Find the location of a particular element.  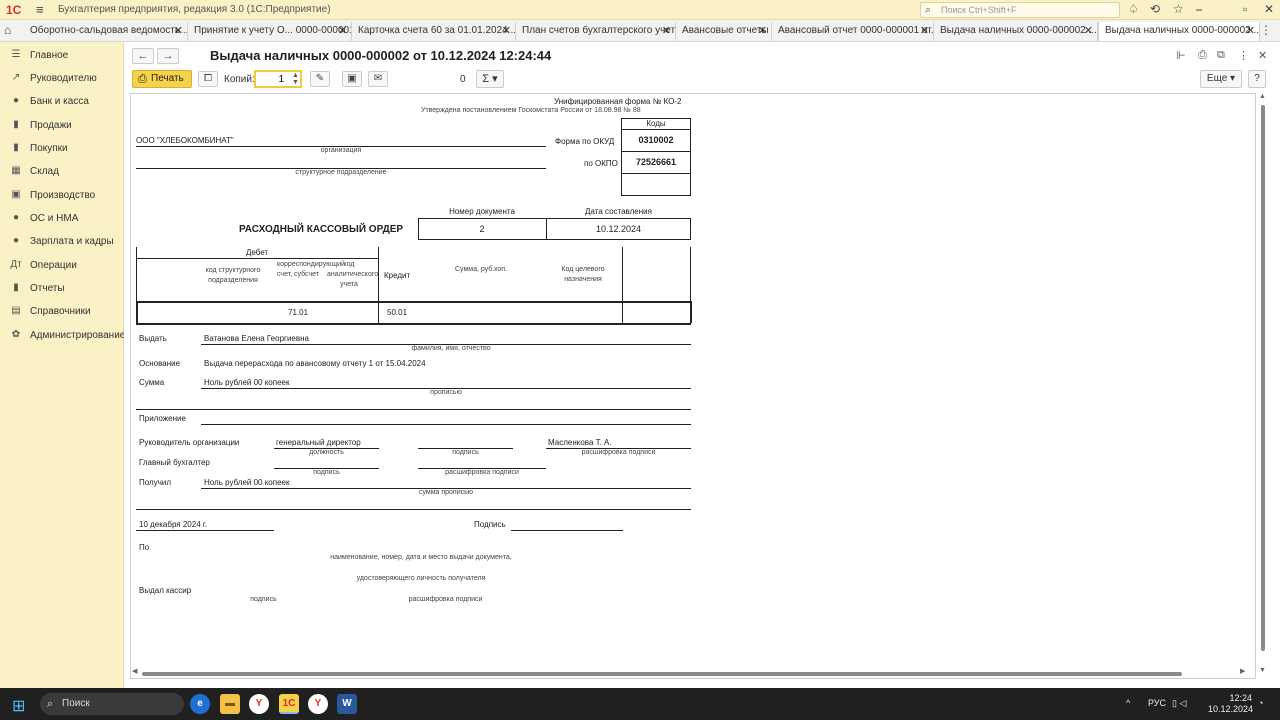

sidebar-item-warehouse: ▦ Склад is located at coordinates (62, 172).